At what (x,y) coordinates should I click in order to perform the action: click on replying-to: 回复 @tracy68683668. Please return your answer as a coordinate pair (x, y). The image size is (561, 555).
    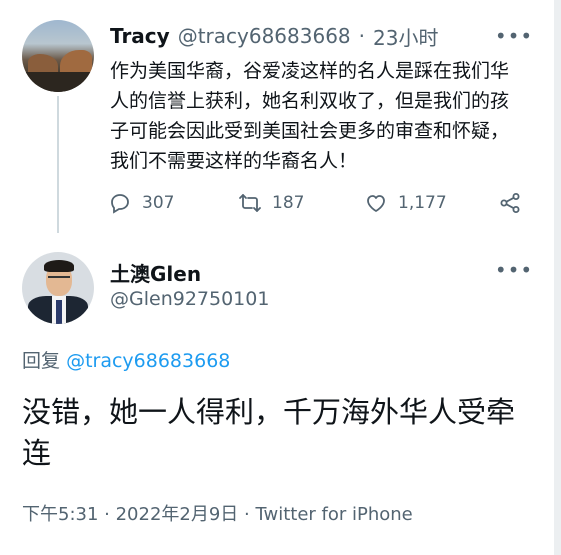
    Looking at the image, I should click on (126, 359).